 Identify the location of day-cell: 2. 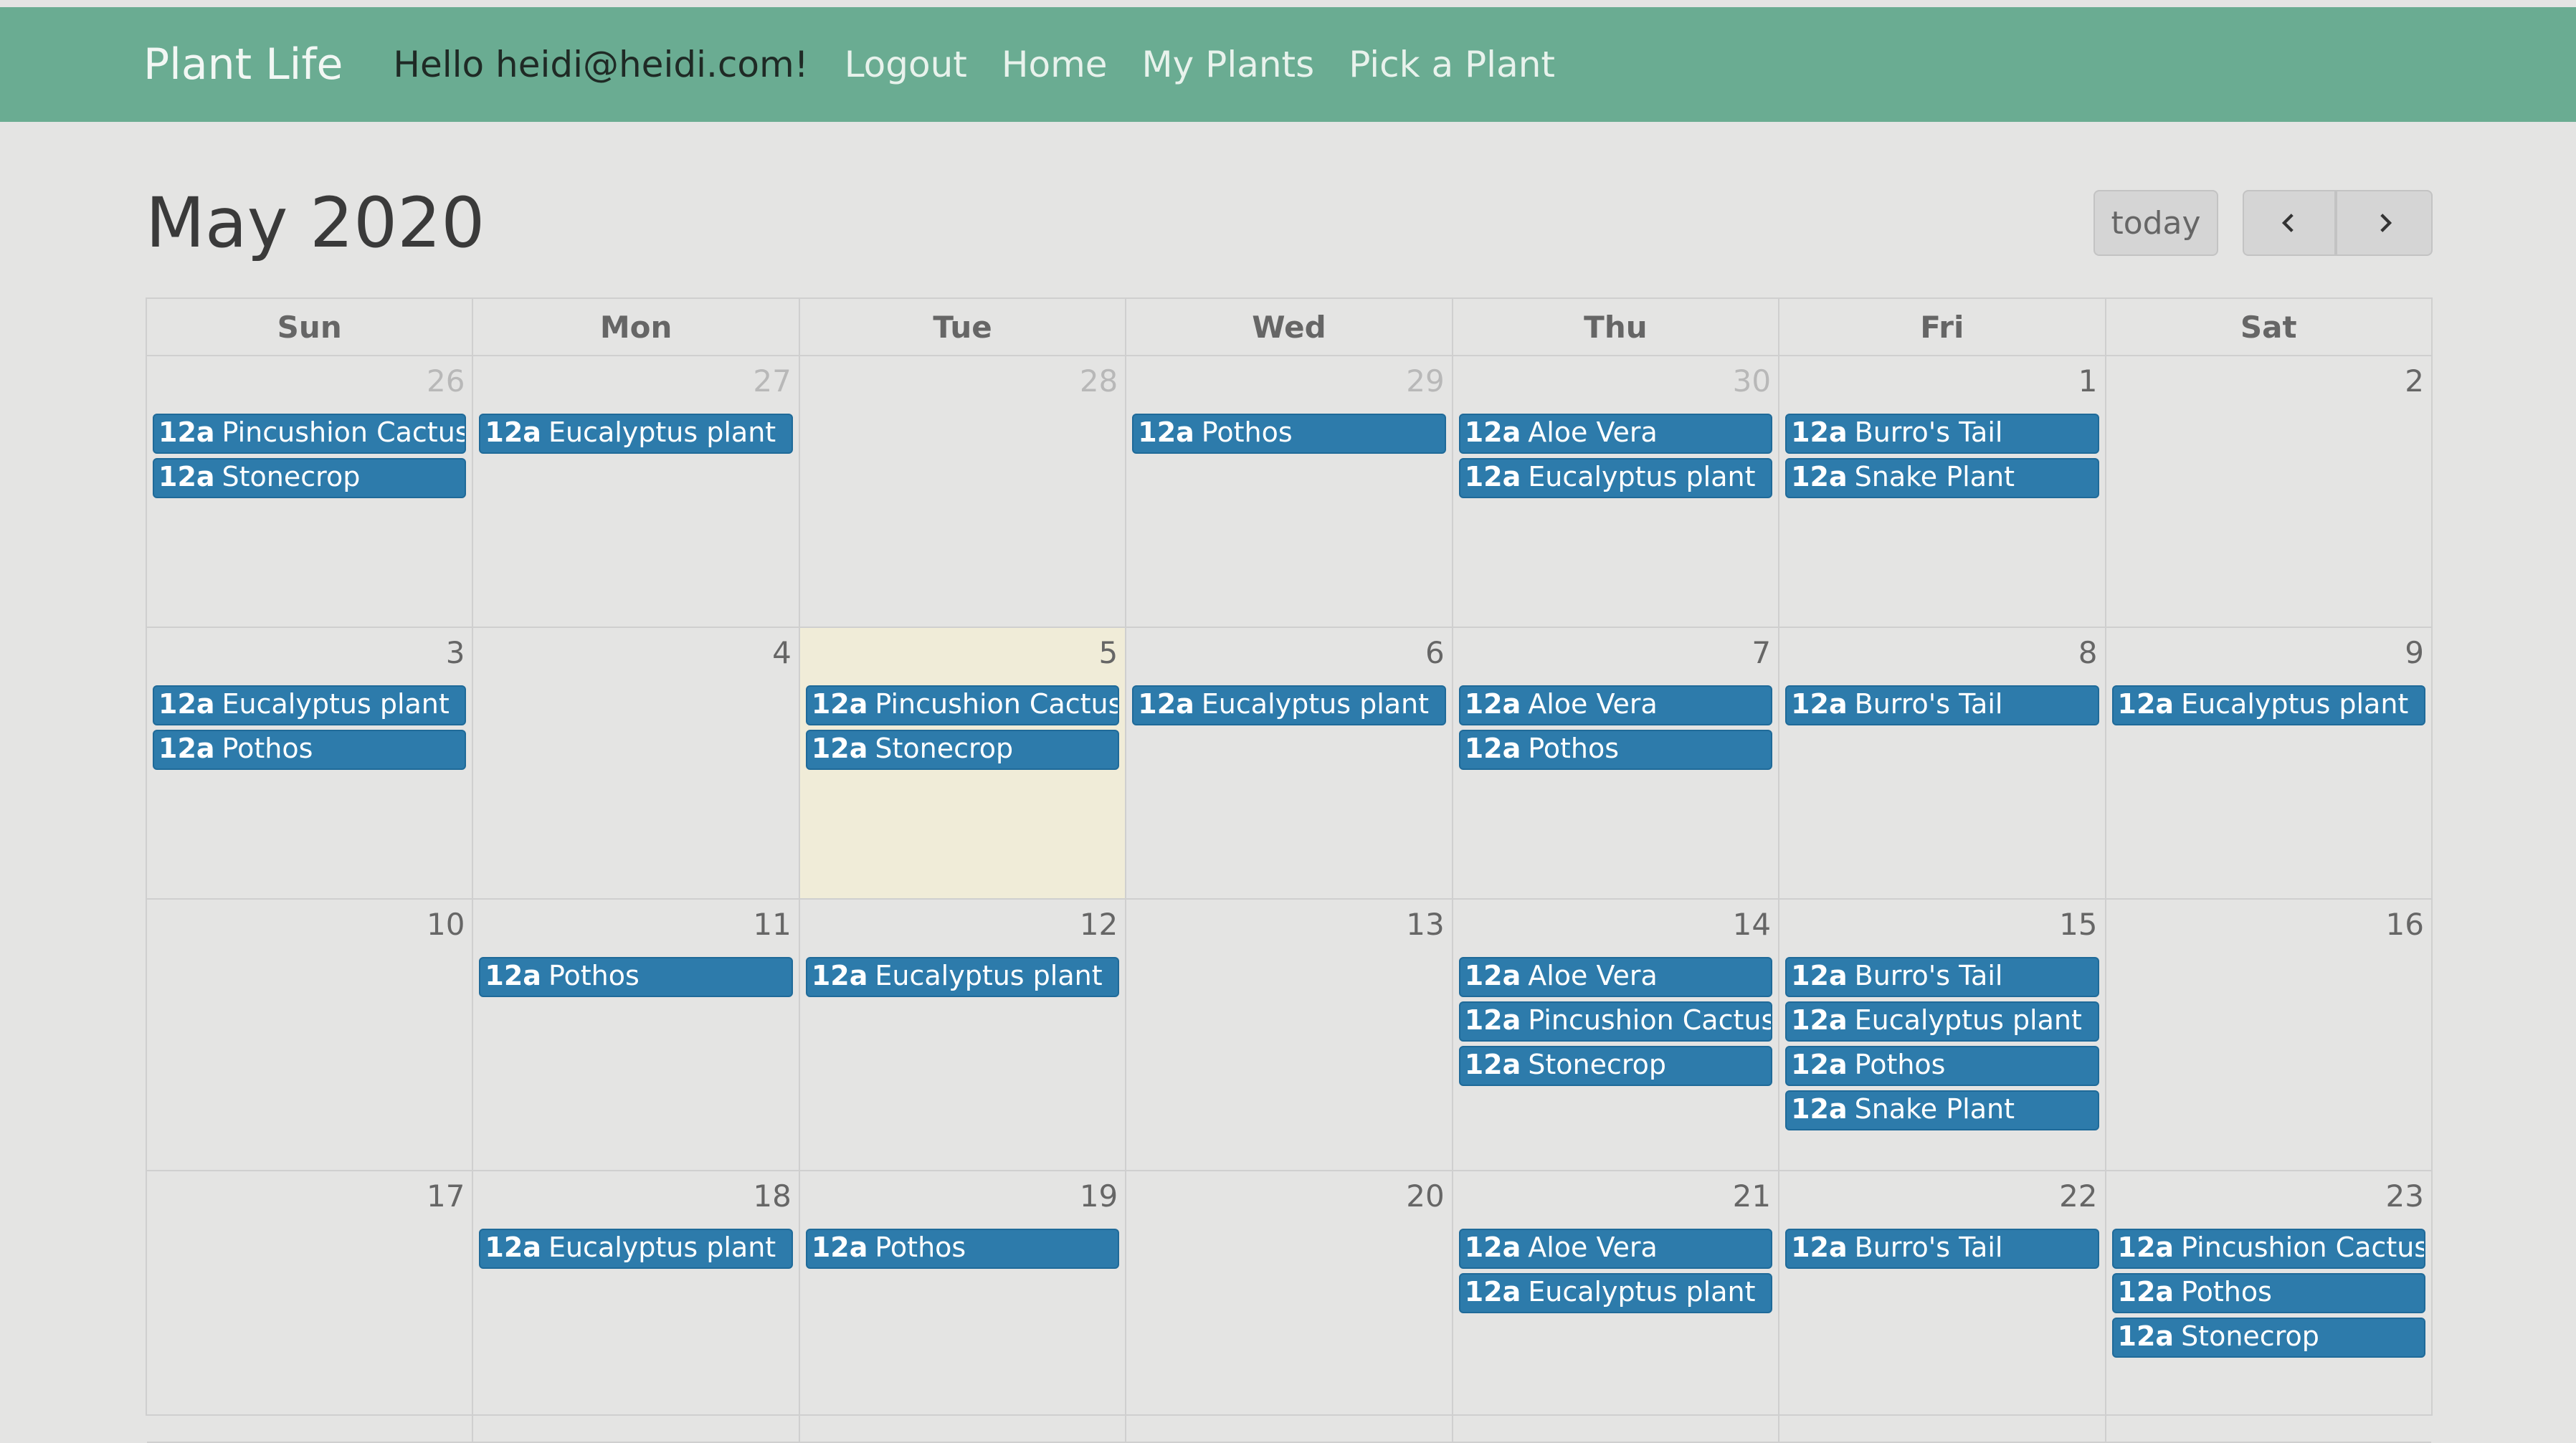
(2269, 491).